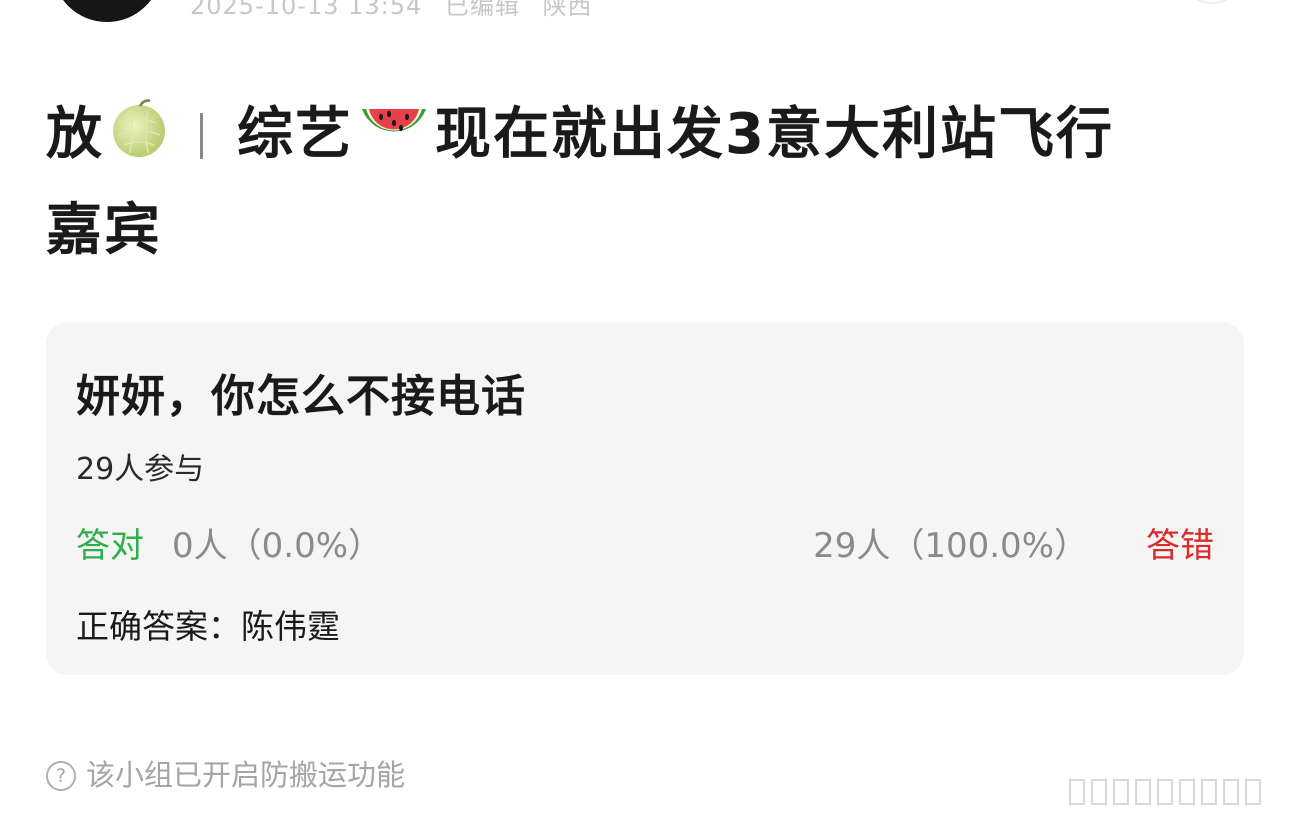 The width and height of the screenshot is (1290, 824). Describe the element at coordinates (201, 136) in the screenshot. I see `title-divider` at that location.